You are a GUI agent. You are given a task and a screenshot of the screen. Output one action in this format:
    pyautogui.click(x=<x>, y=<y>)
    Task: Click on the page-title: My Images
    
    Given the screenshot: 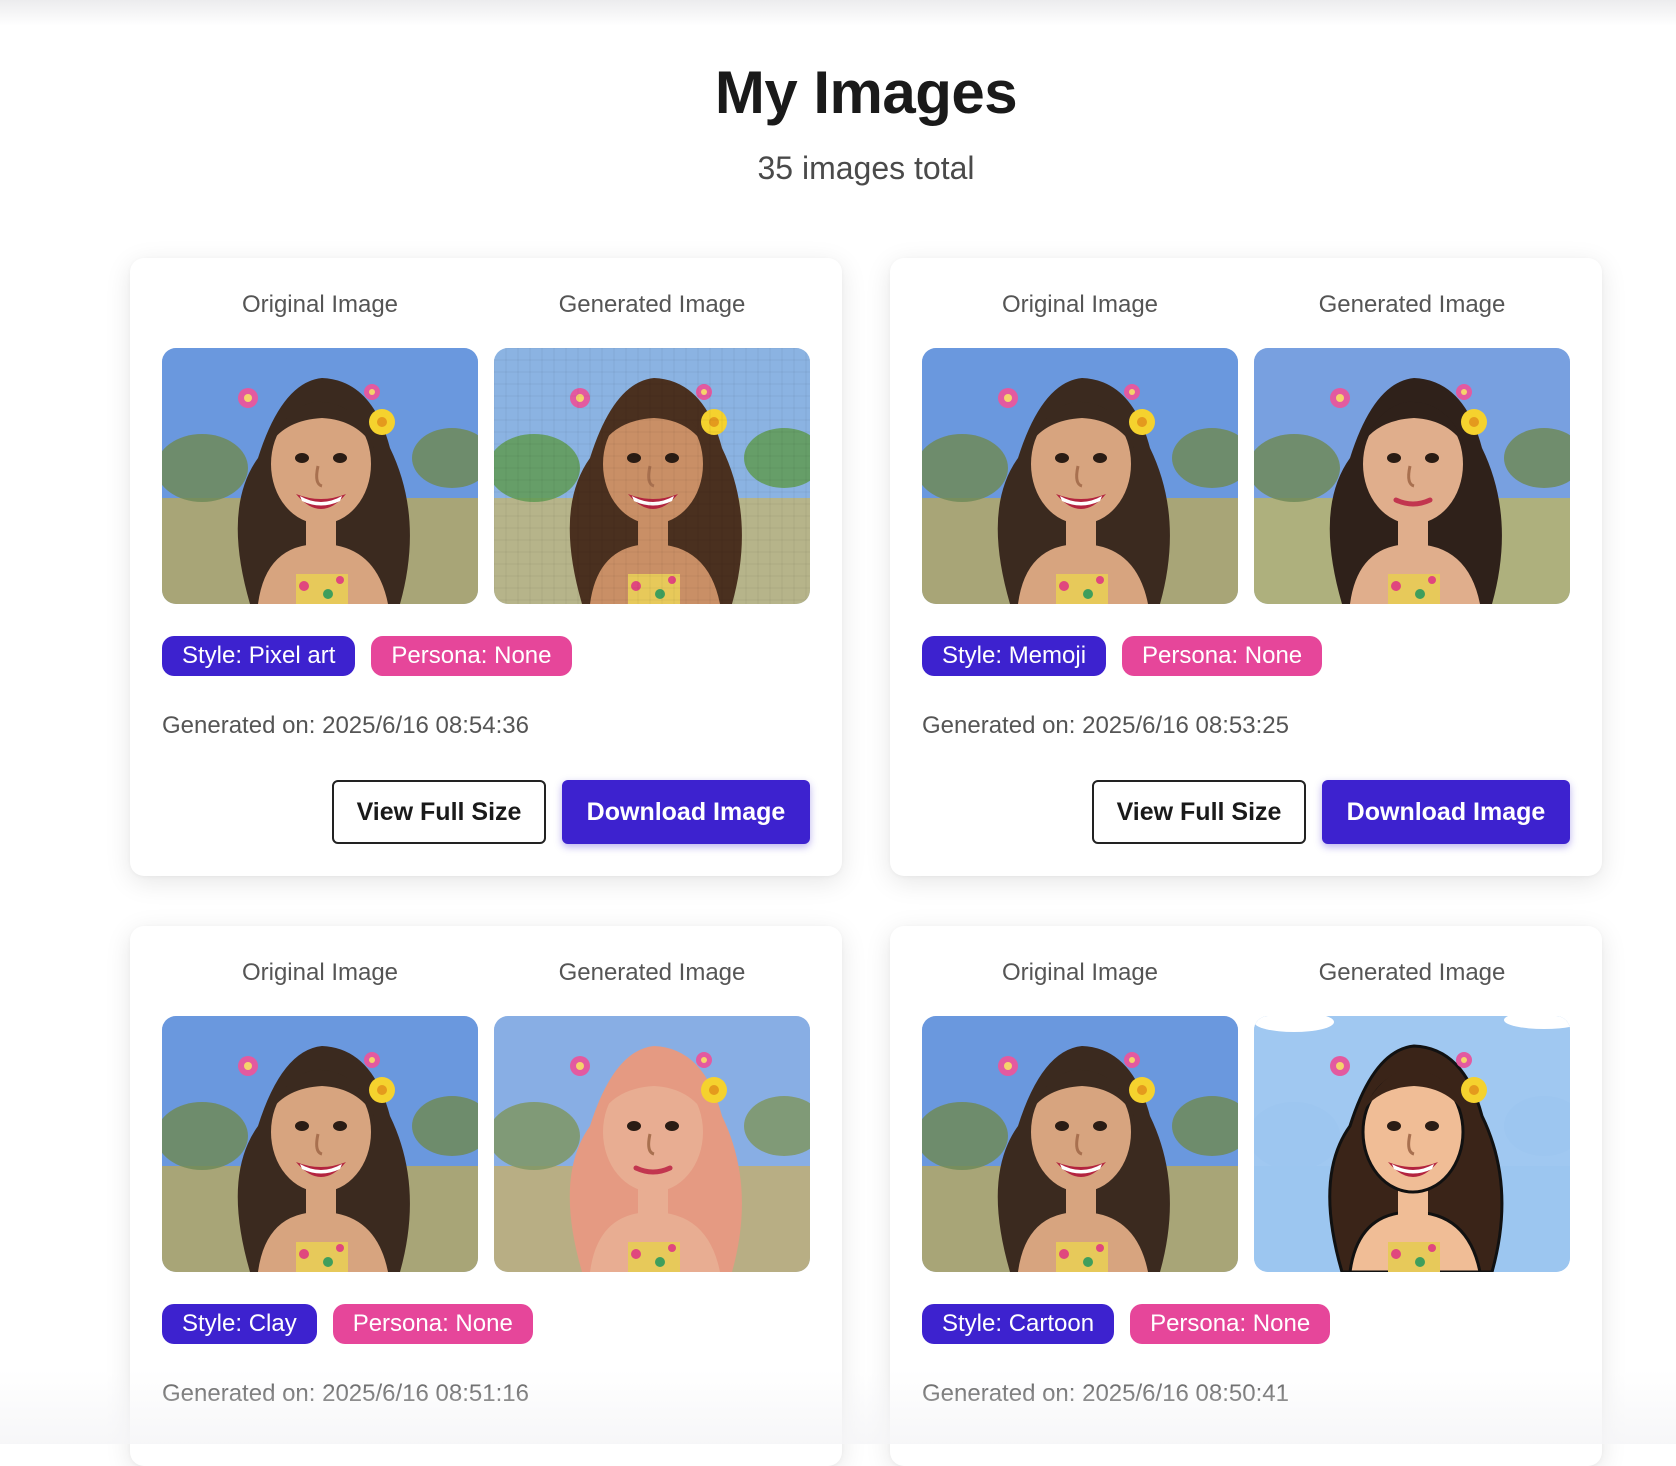 What is the action you would take?
    pyautogui.click(x=866, y=92)
    